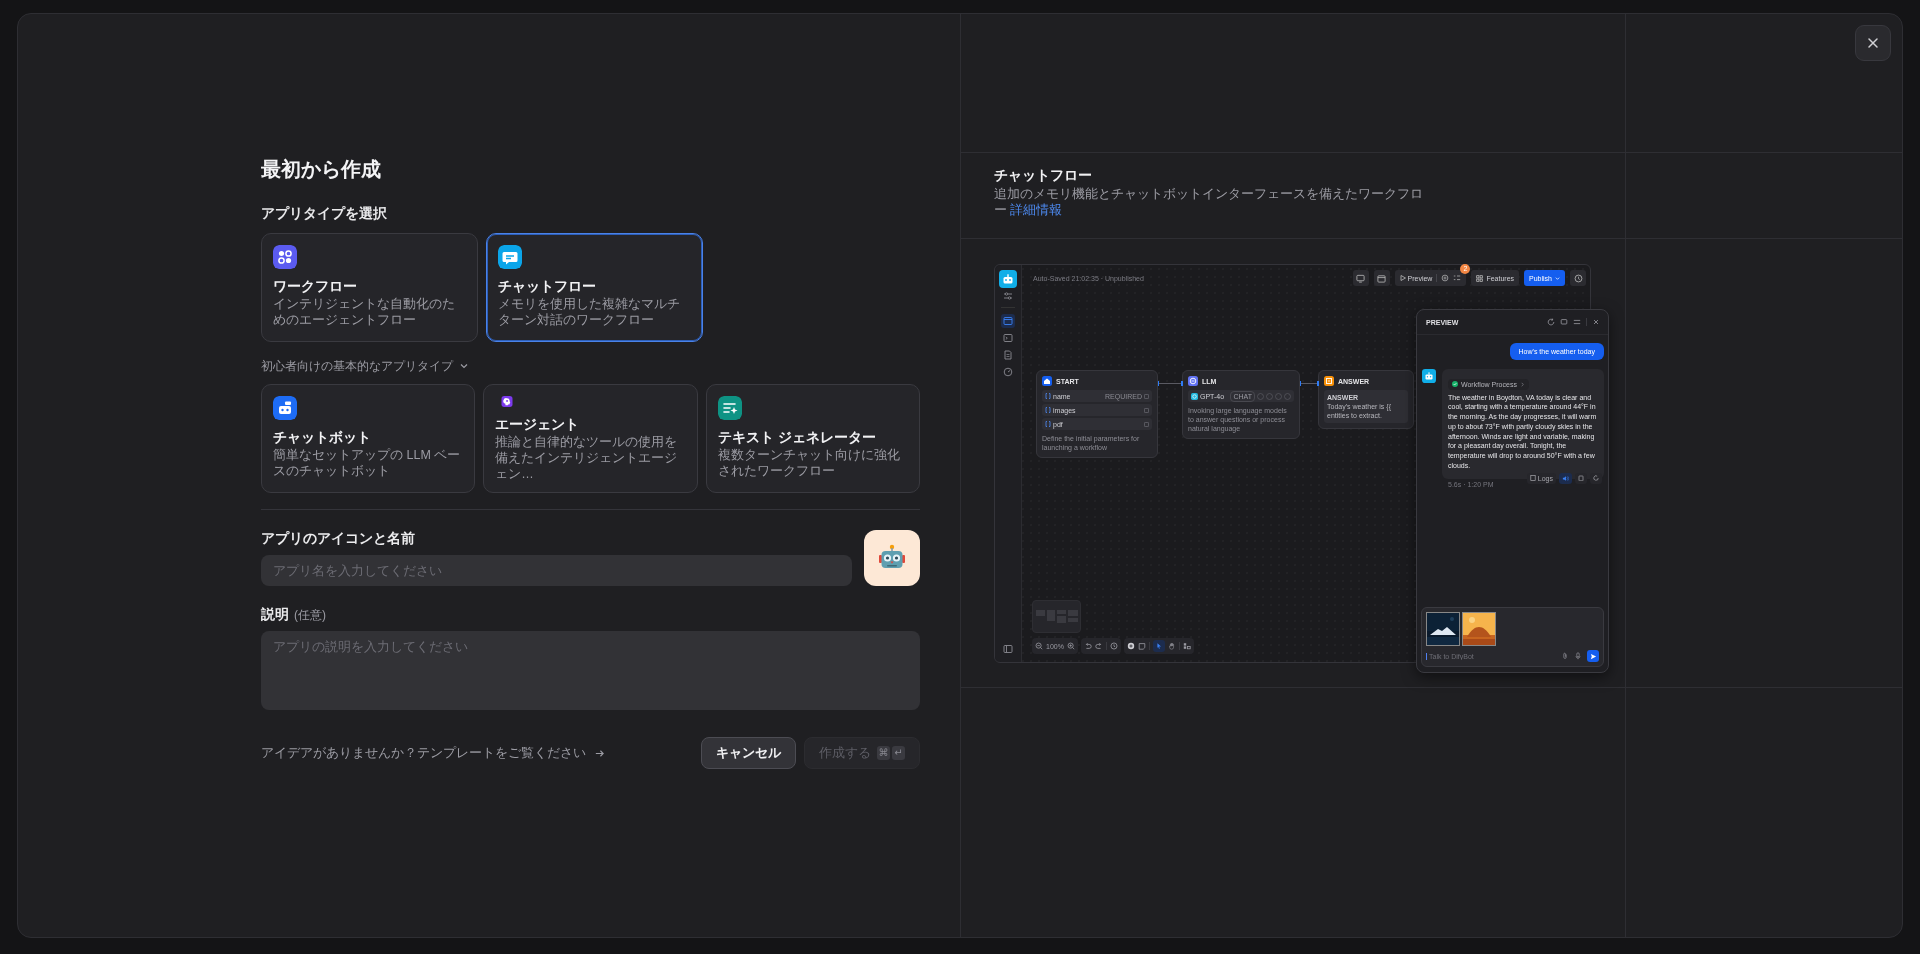 The height and width of the screenshot is (954, 1920). What do you see at coordinates (547, 286) in the screenshot?
I see `card-title: チャットフロー` at bounding box center [547, 286].